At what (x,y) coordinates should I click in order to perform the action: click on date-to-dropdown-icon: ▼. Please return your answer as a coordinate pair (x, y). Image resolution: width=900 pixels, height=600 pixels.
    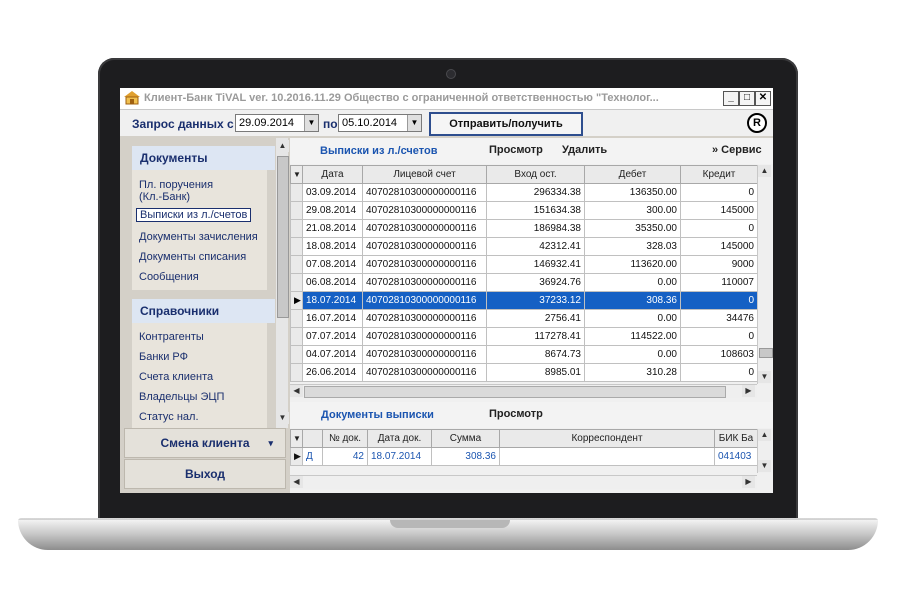
    Looking at the image, I should click on (414, 123).